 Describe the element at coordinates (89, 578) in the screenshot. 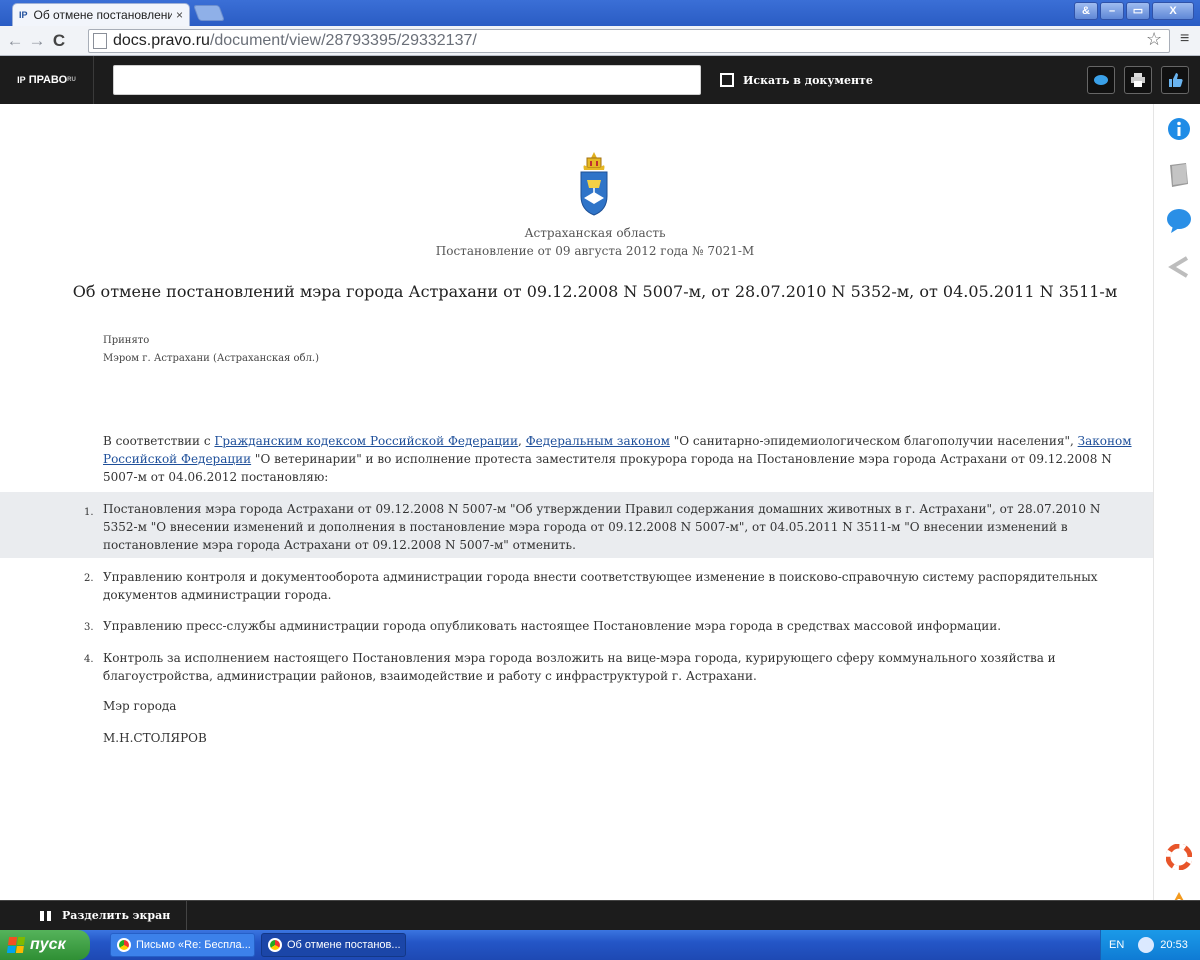

I see `list-item-number: 2.` at that location.